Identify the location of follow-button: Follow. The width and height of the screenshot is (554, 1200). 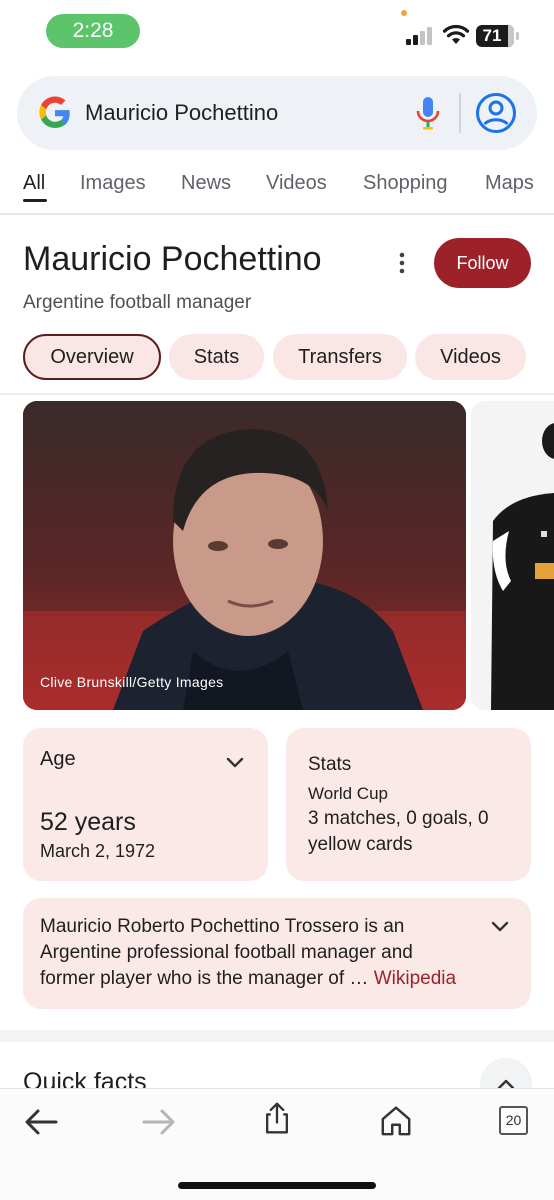
(482, 263).